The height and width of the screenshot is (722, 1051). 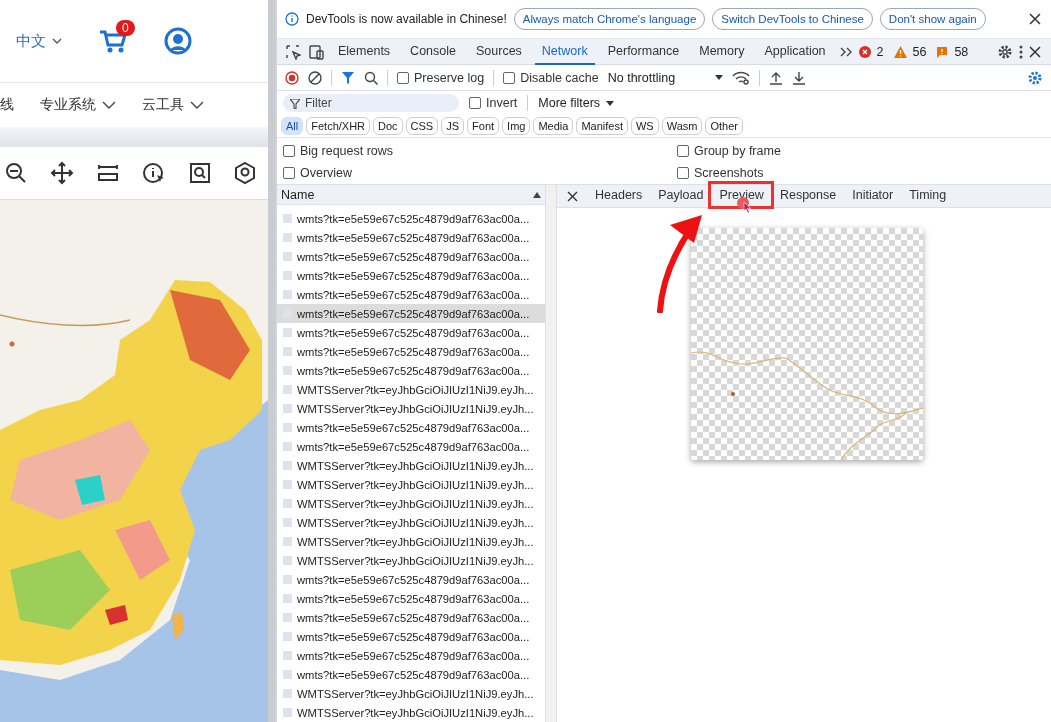 I want to click on search-box-icon, so click(x=200, y=173).